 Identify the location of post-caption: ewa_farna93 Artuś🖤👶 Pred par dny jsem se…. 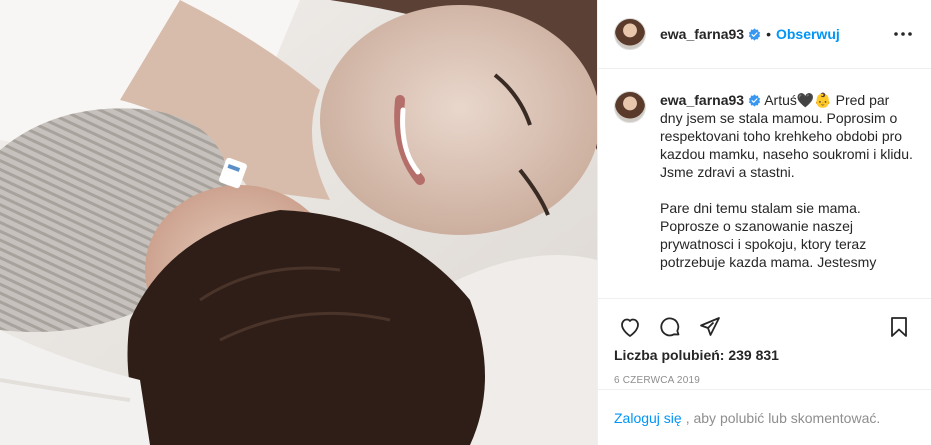
(787, 194).